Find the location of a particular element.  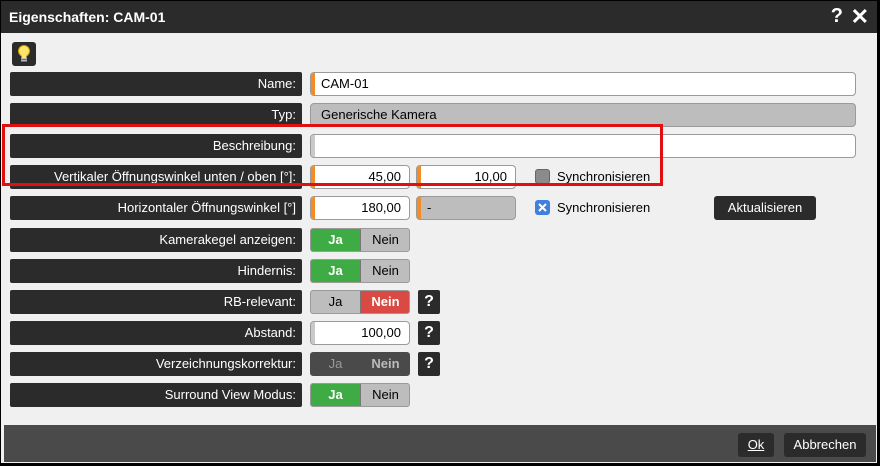

lightbulb-icon is located at coordinates (24, 53).